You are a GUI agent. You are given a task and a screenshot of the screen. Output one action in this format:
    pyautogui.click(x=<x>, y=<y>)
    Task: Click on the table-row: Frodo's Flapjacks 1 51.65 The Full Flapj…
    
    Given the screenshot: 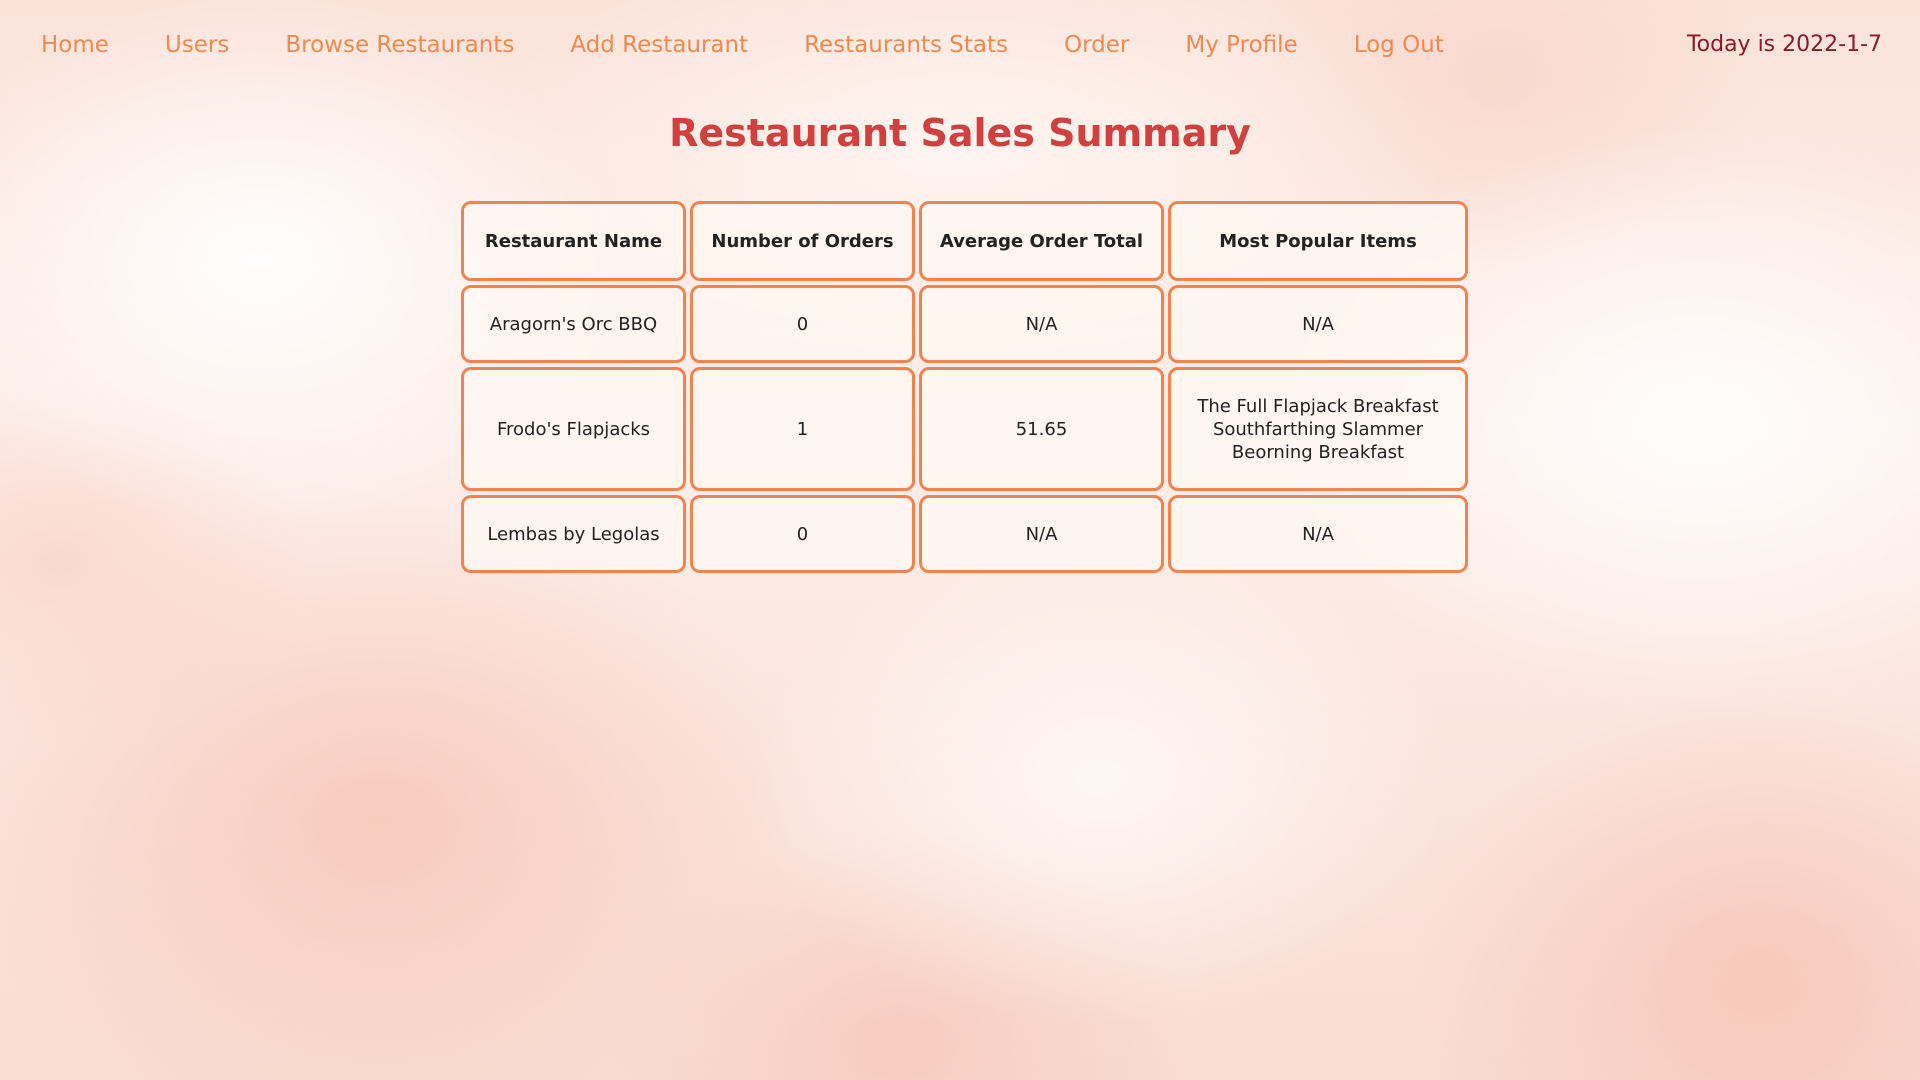 What is the action you would take?
    pyautogui.click(x=964, y=429)
    